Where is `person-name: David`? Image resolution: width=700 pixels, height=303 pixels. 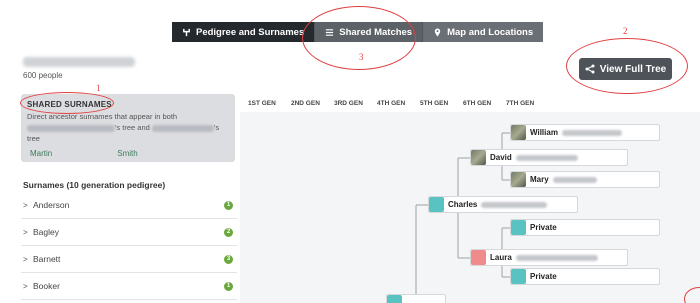
person-name: David is located at coordinates (501, 157).